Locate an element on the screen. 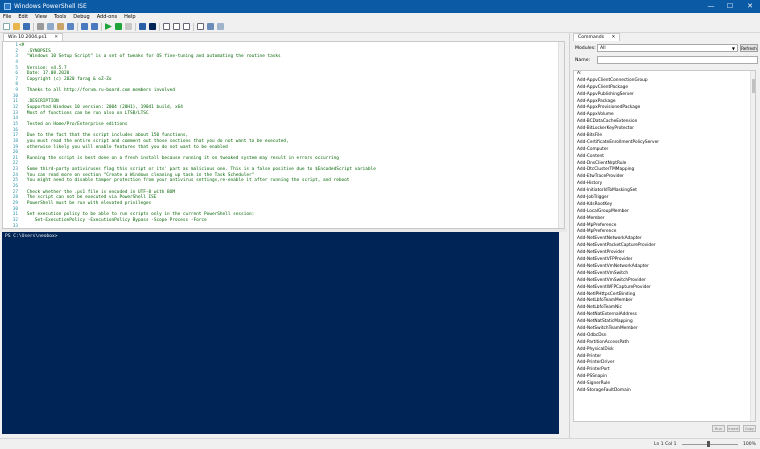 The height and width of the screenshot is (449, 760). redo-icon is located at coordinates (94, 26).